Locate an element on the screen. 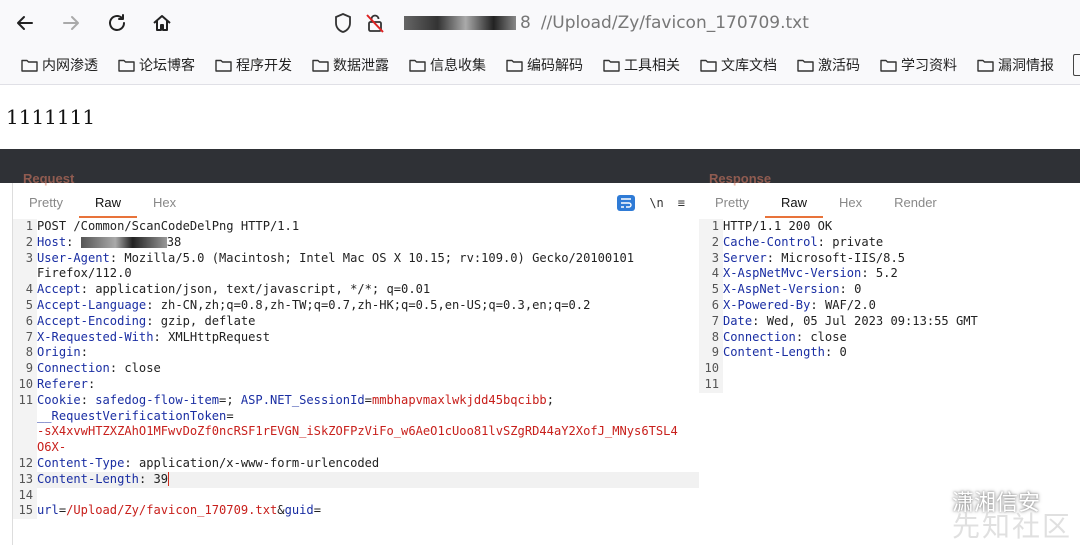  line-text: Origin: is located at coordinates (66, 352).